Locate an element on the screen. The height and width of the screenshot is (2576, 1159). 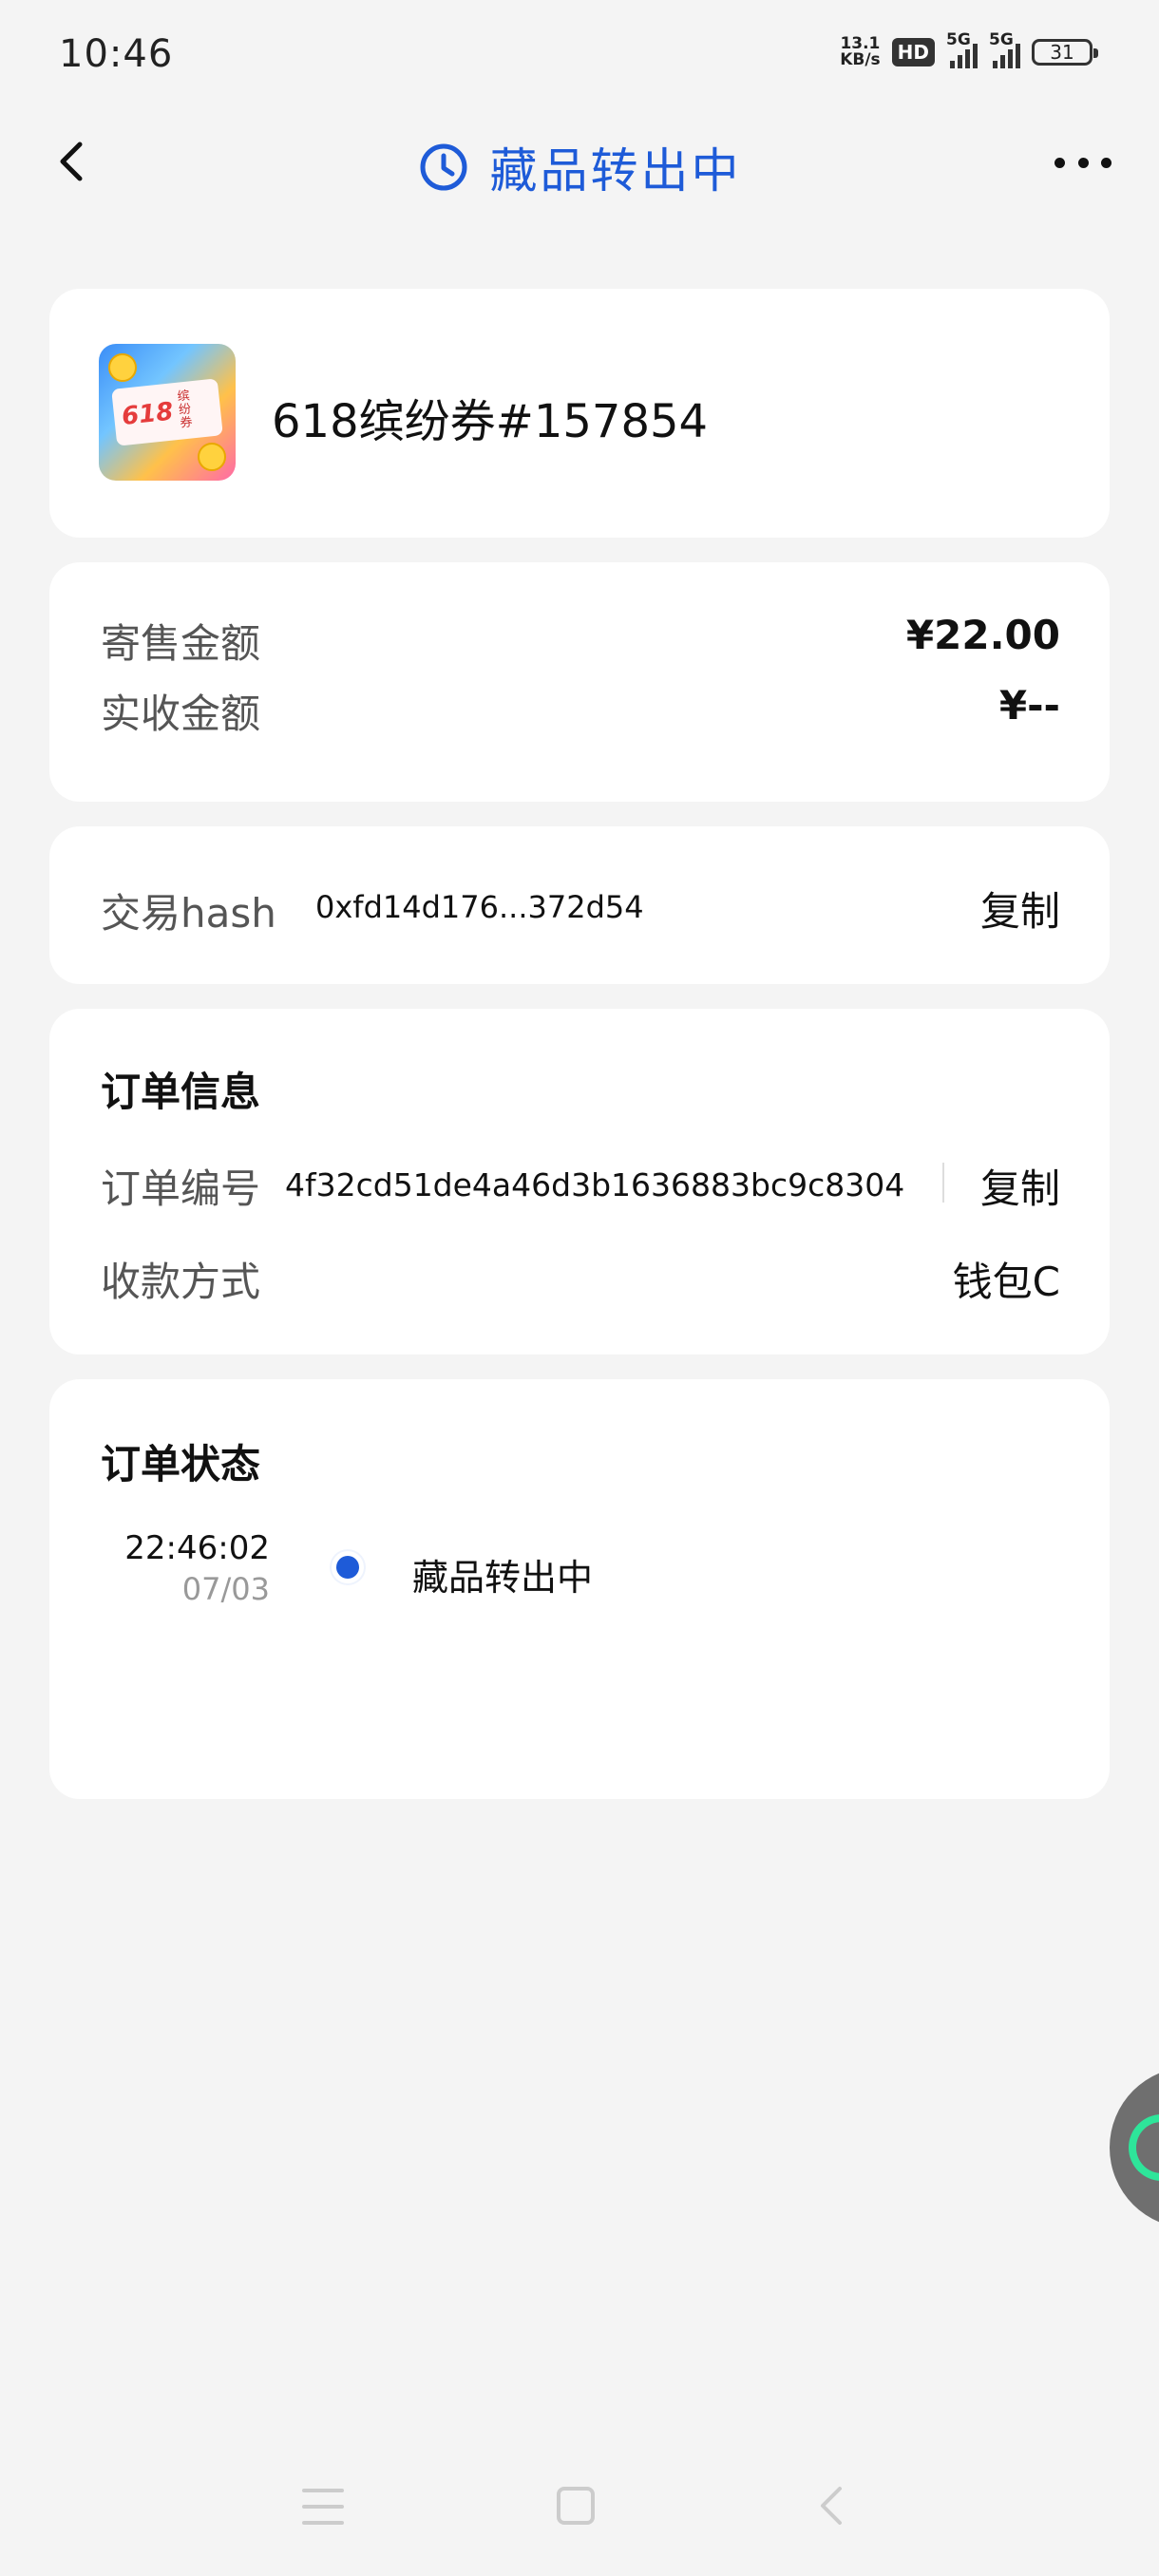
menu-icon is located at coordinates (323, 2507).